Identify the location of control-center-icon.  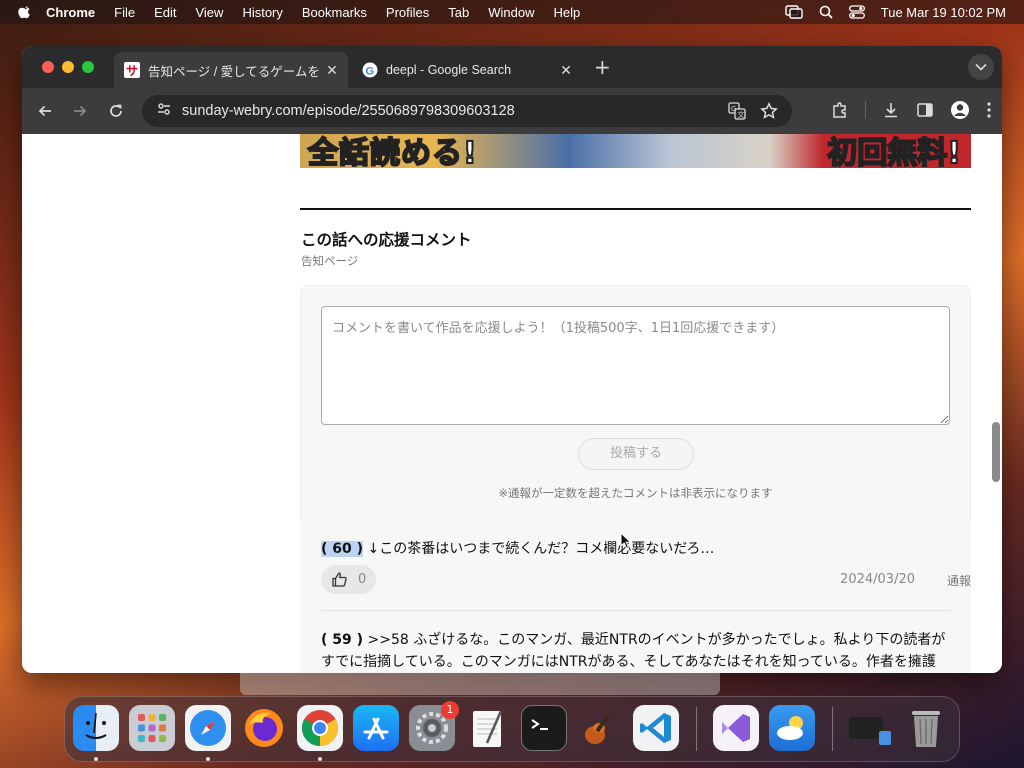
(856, 12).